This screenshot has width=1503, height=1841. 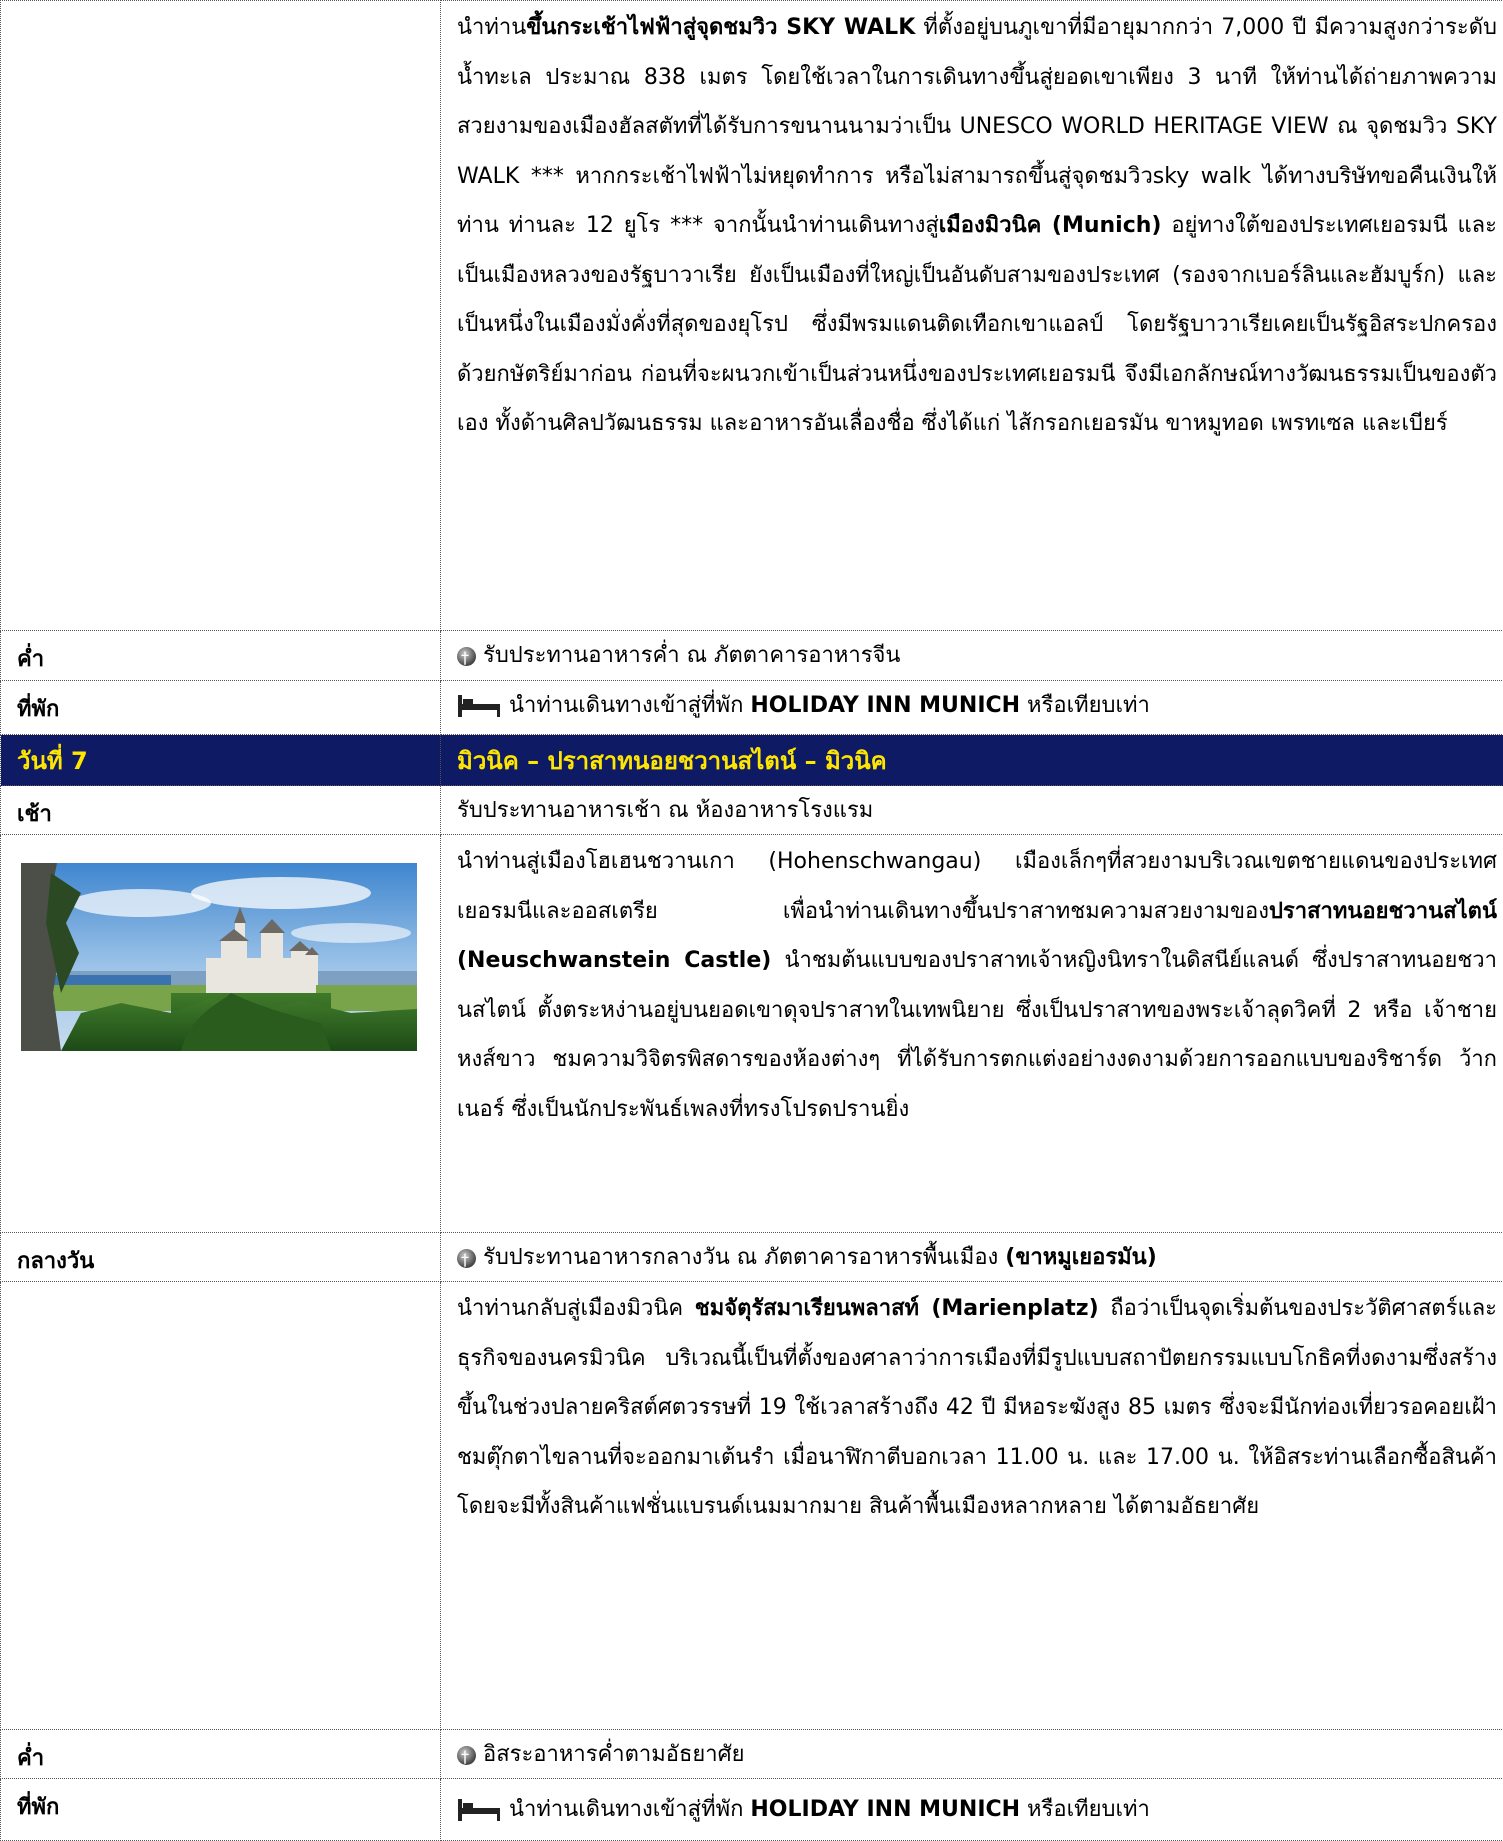 What do you see at coordinates (972, 1754) in the screenshot?
I see `meal-cell: อิสระอาหารค่ำตามอัธยาศัย` at bounding box center [972, 1754].